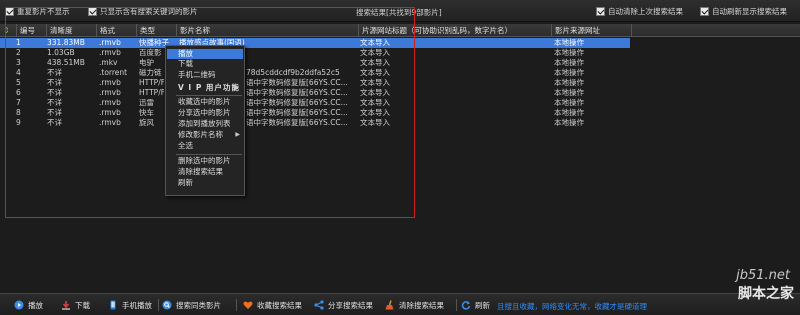  Describe the element at coordinates (237, 134) in the screenshot. I see `submenu-arrow-icon: ▶` at that location.